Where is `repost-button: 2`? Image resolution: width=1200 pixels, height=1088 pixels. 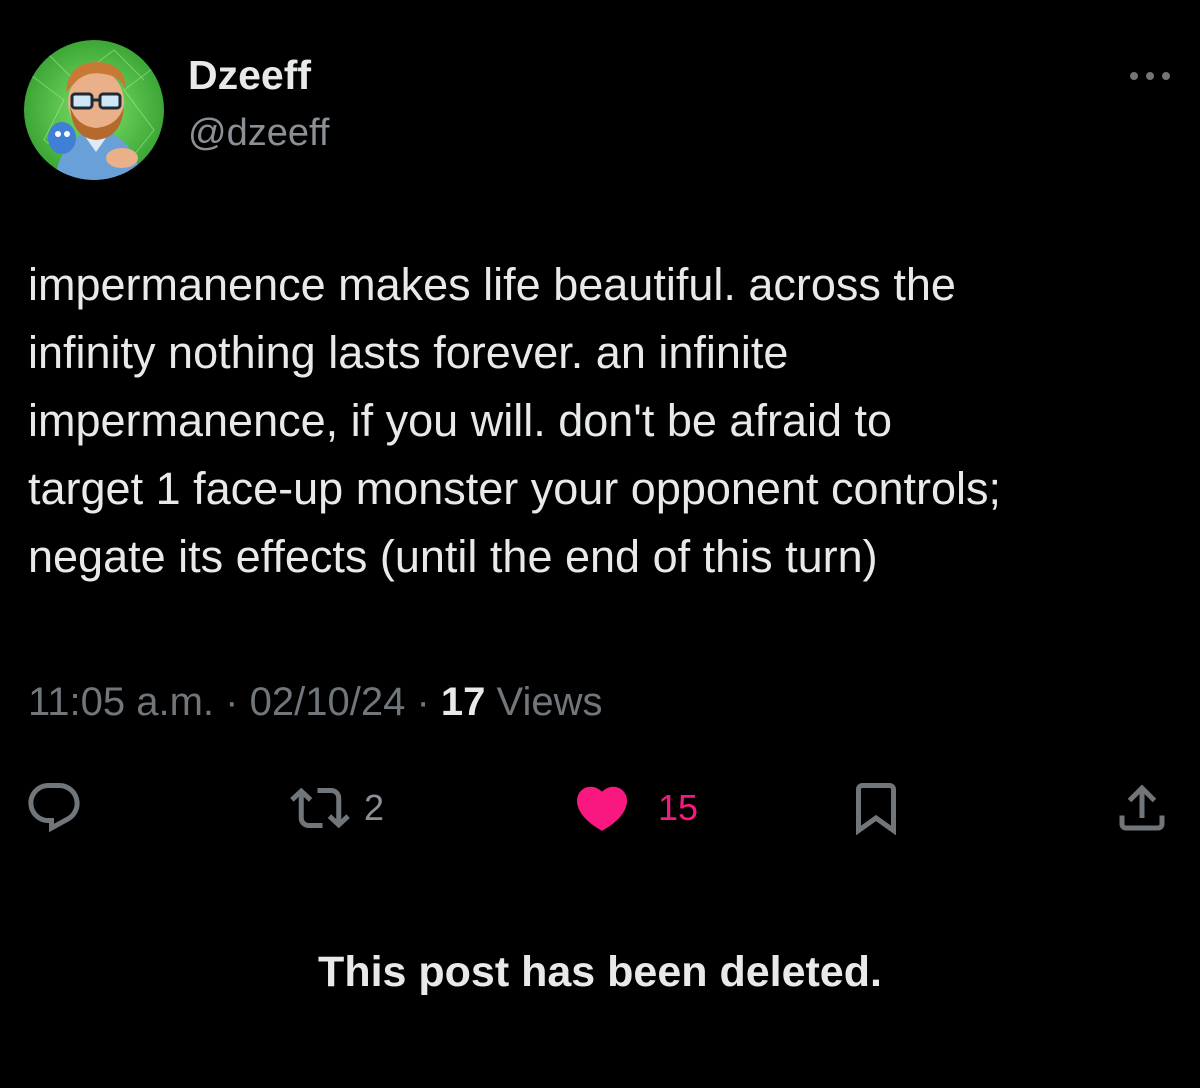
repost-button: 2 is located at coordinates (337, 808).